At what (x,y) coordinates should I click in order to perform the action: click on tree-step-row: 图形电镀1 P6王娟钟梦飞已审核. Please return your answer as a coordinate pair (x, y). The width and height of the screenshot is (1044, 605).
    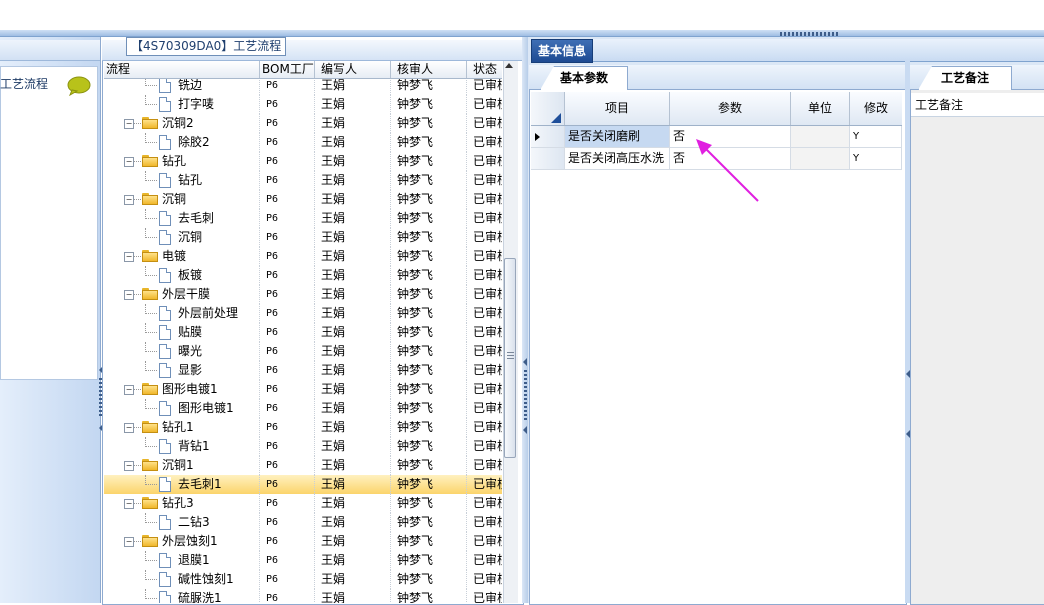
    Looking at the image, I should click on (303, 408).